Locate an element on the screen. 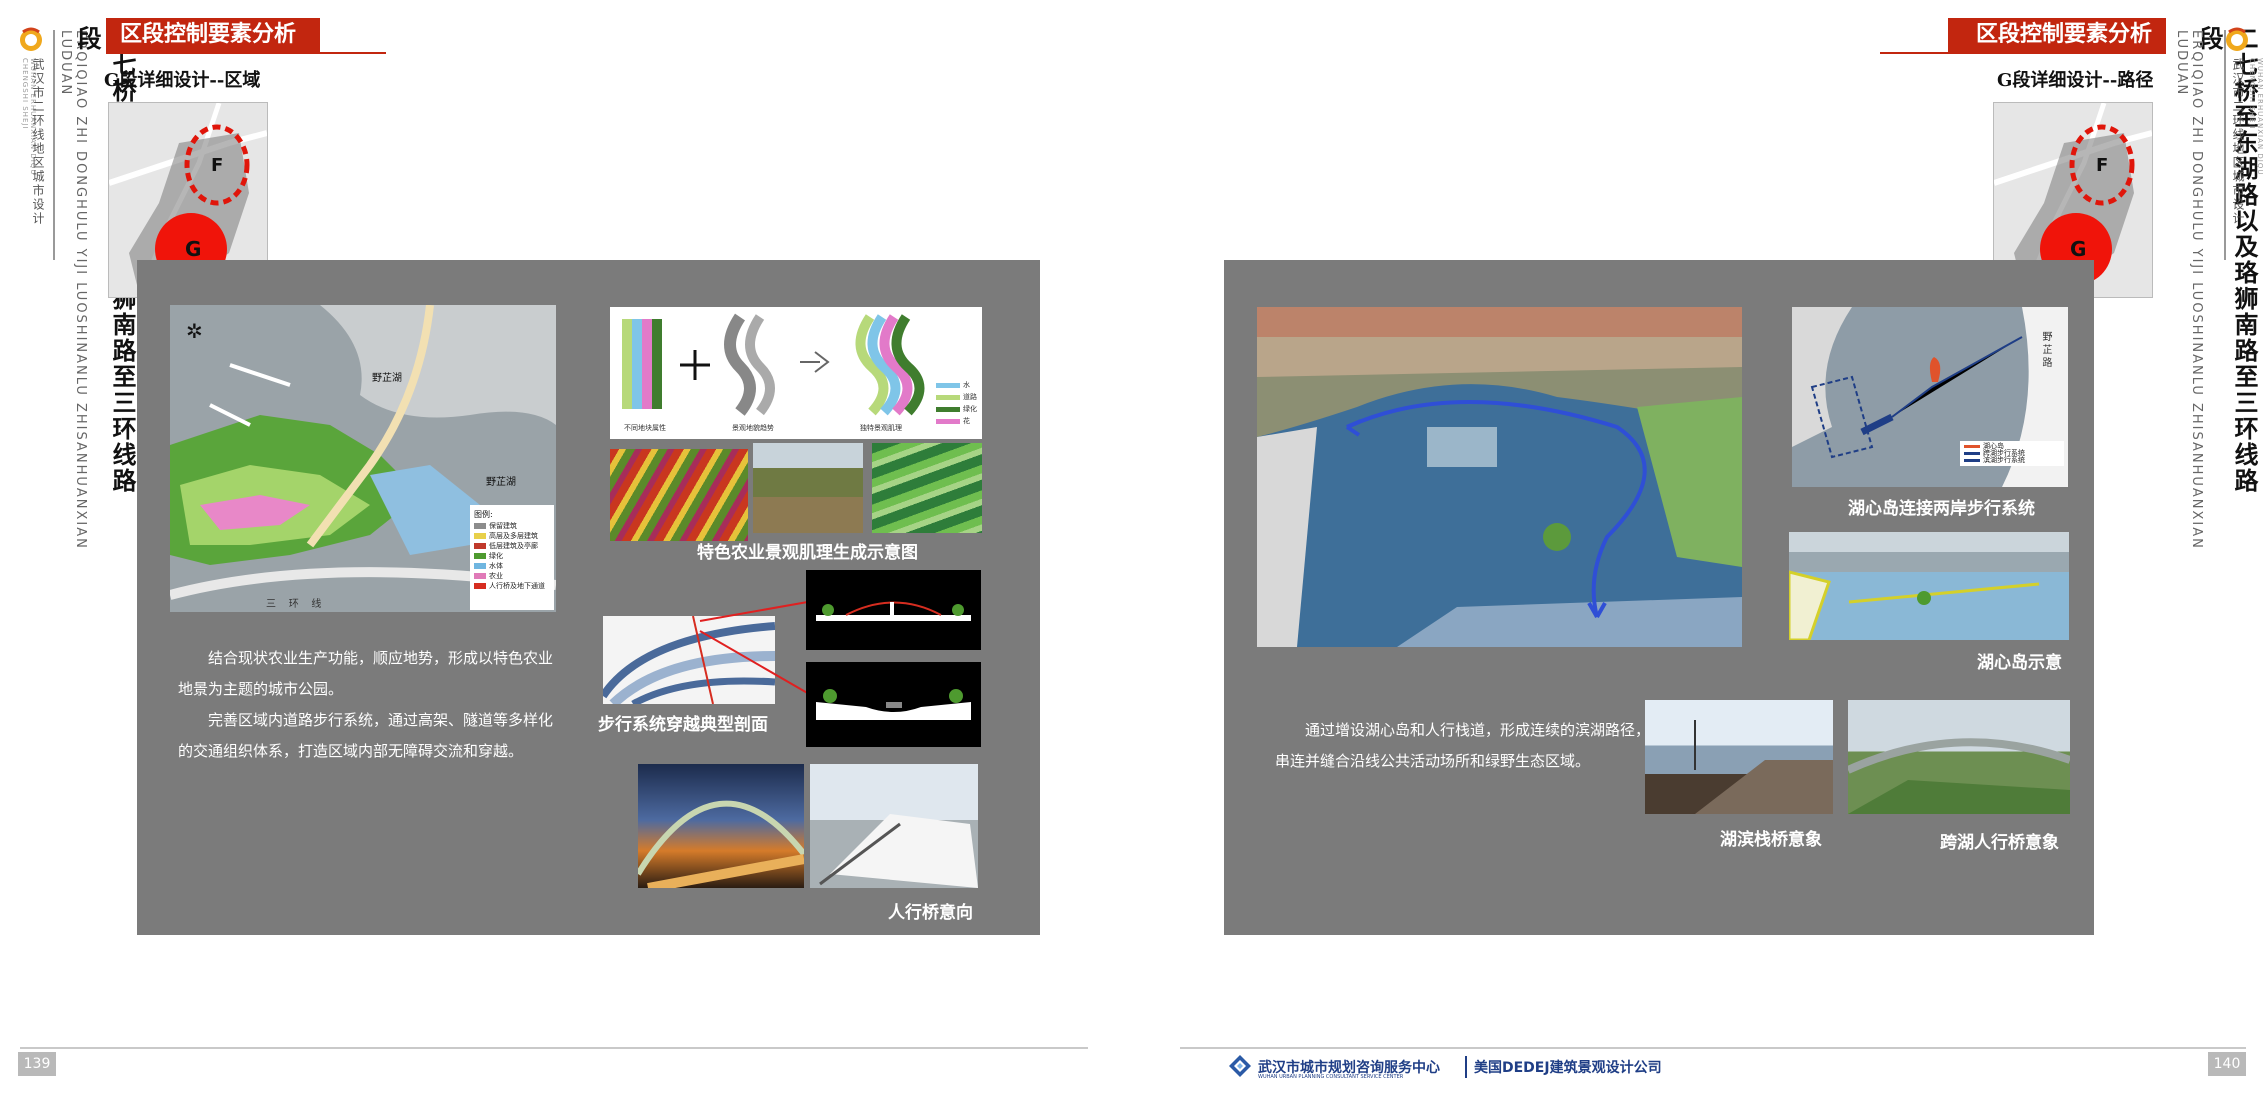  texture-label-1: 不同地块属性 is located at coordinates (645, 428).